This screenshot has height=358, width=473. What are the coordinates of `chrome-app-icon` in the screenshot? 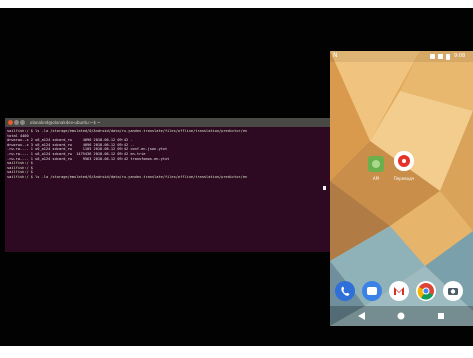 It's located at (426, 291).